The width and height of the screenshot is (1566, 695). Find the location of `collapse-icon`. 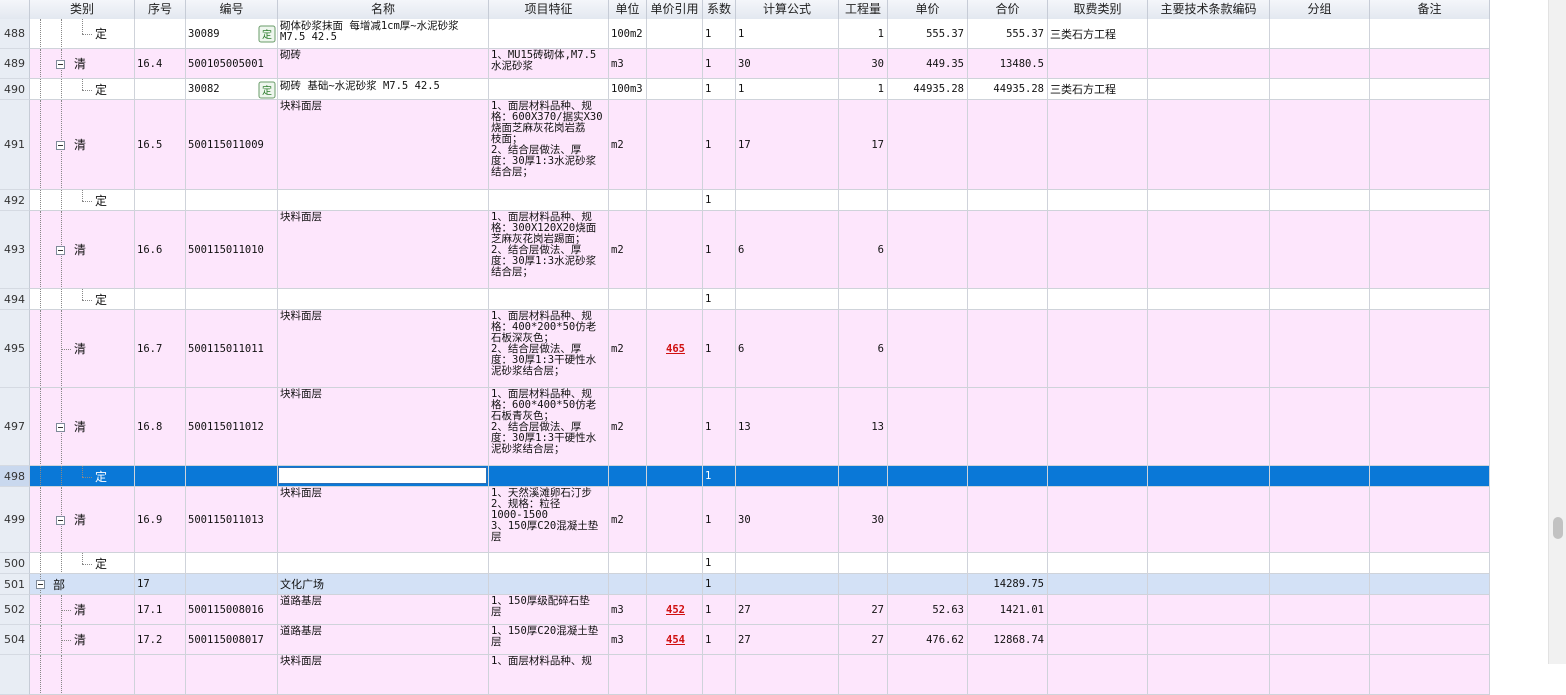

collapse-icon is located at coordinates (60, 250).